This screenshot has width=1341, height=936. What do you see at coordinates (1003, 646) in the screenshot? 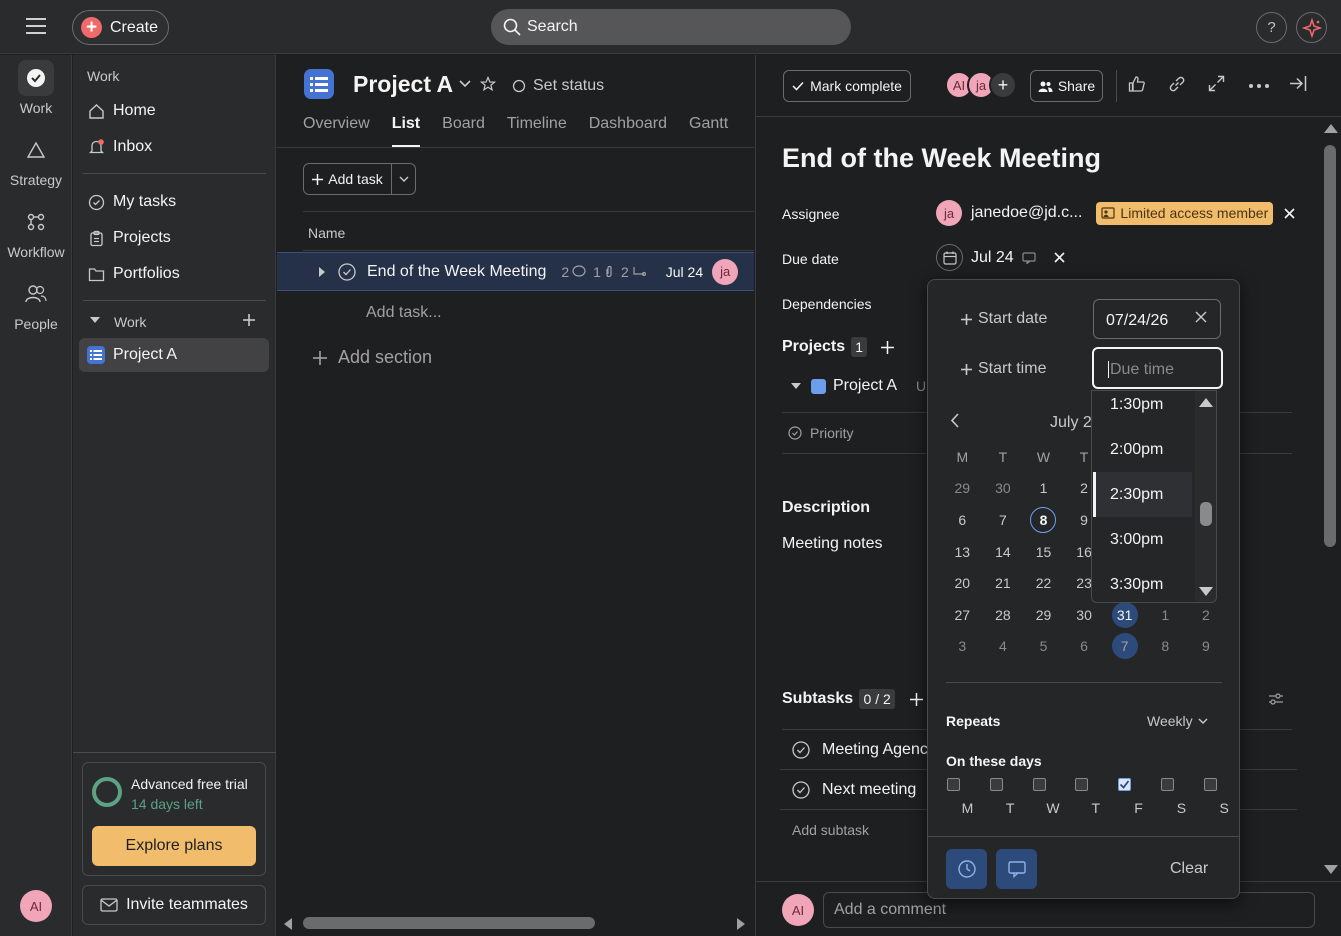
I see `calendar-day: 4` at bounding box center [1003, 646].